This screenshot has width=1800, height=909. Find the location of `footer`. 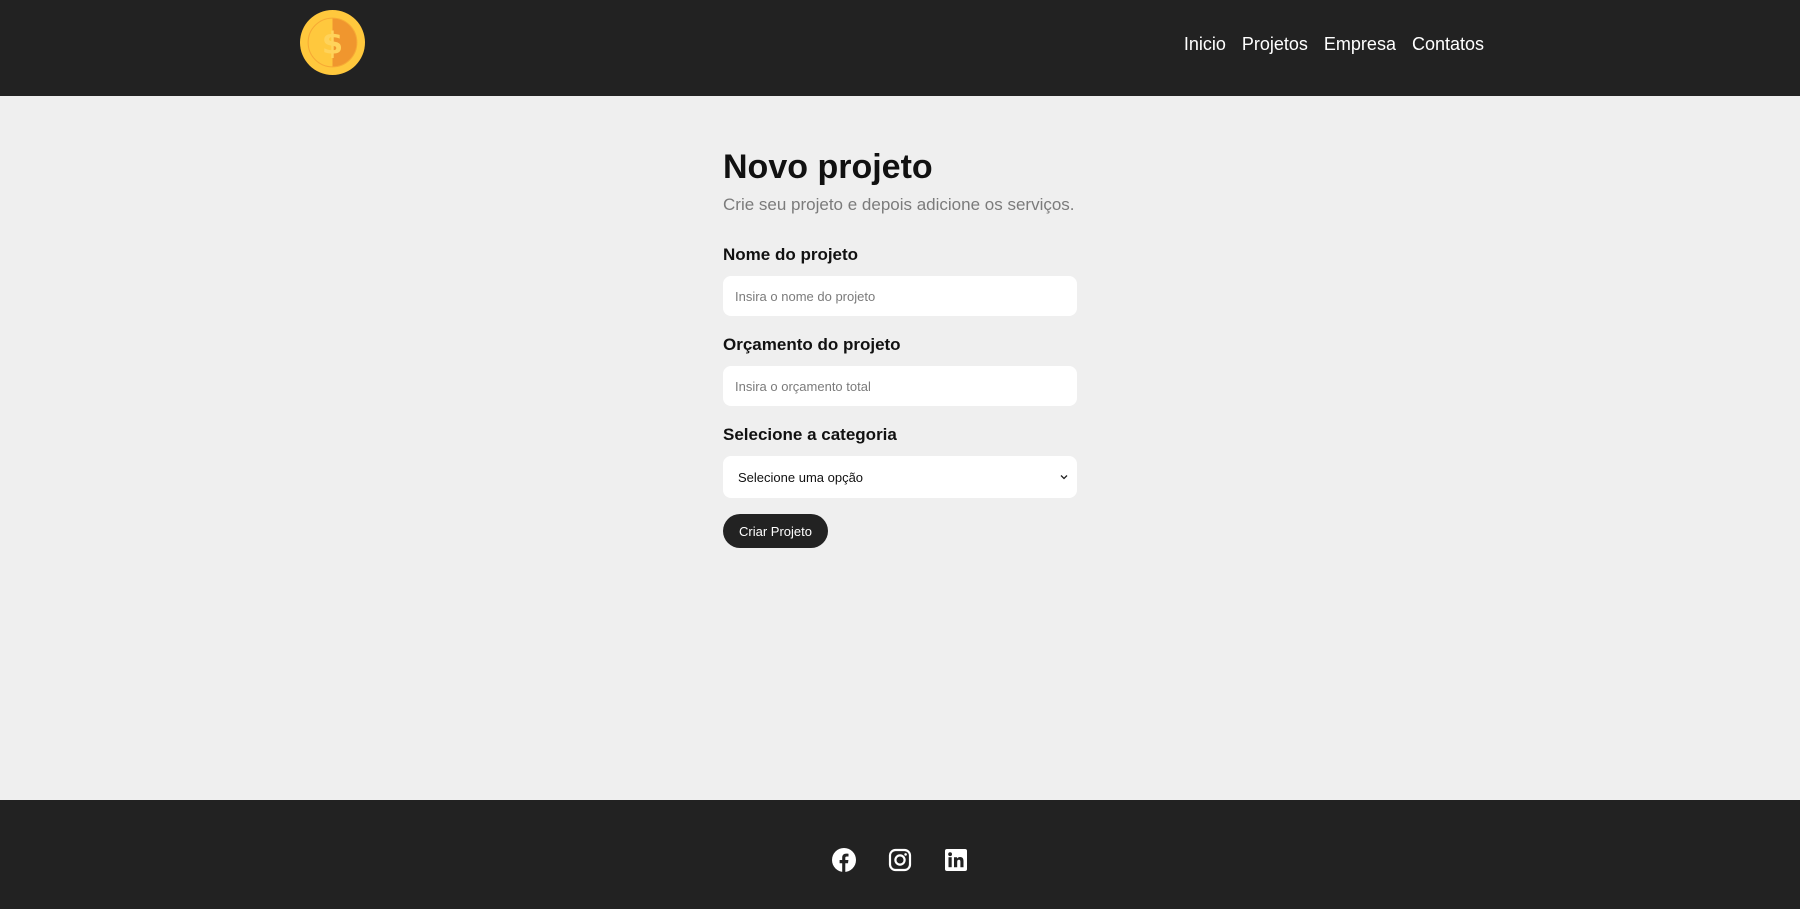

footer is located at coordinates (900, 854).